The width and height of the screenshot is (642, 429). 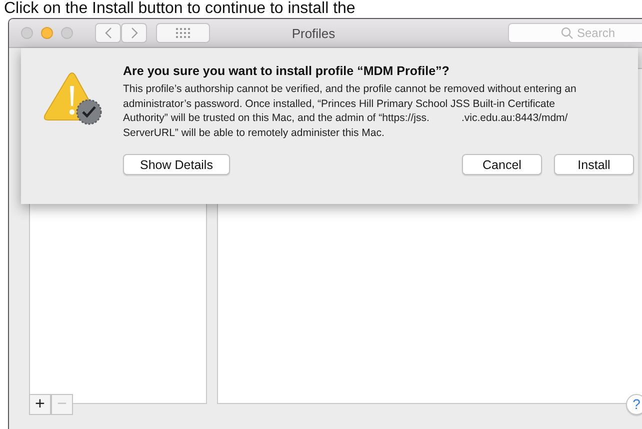 I want to click on dialog-heading: Are you sure you want to install profile “MDM Profile”?, so click(x=286, y=71).